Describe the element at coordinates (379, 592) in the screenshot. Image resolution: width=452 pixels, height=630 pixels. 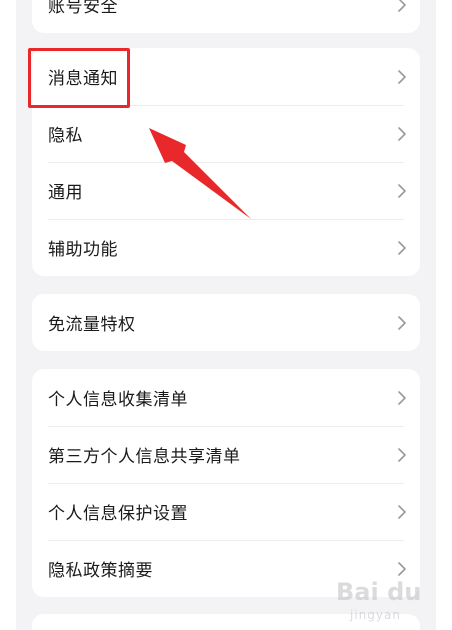
I see `watermark-brand: Bai du` at that location.